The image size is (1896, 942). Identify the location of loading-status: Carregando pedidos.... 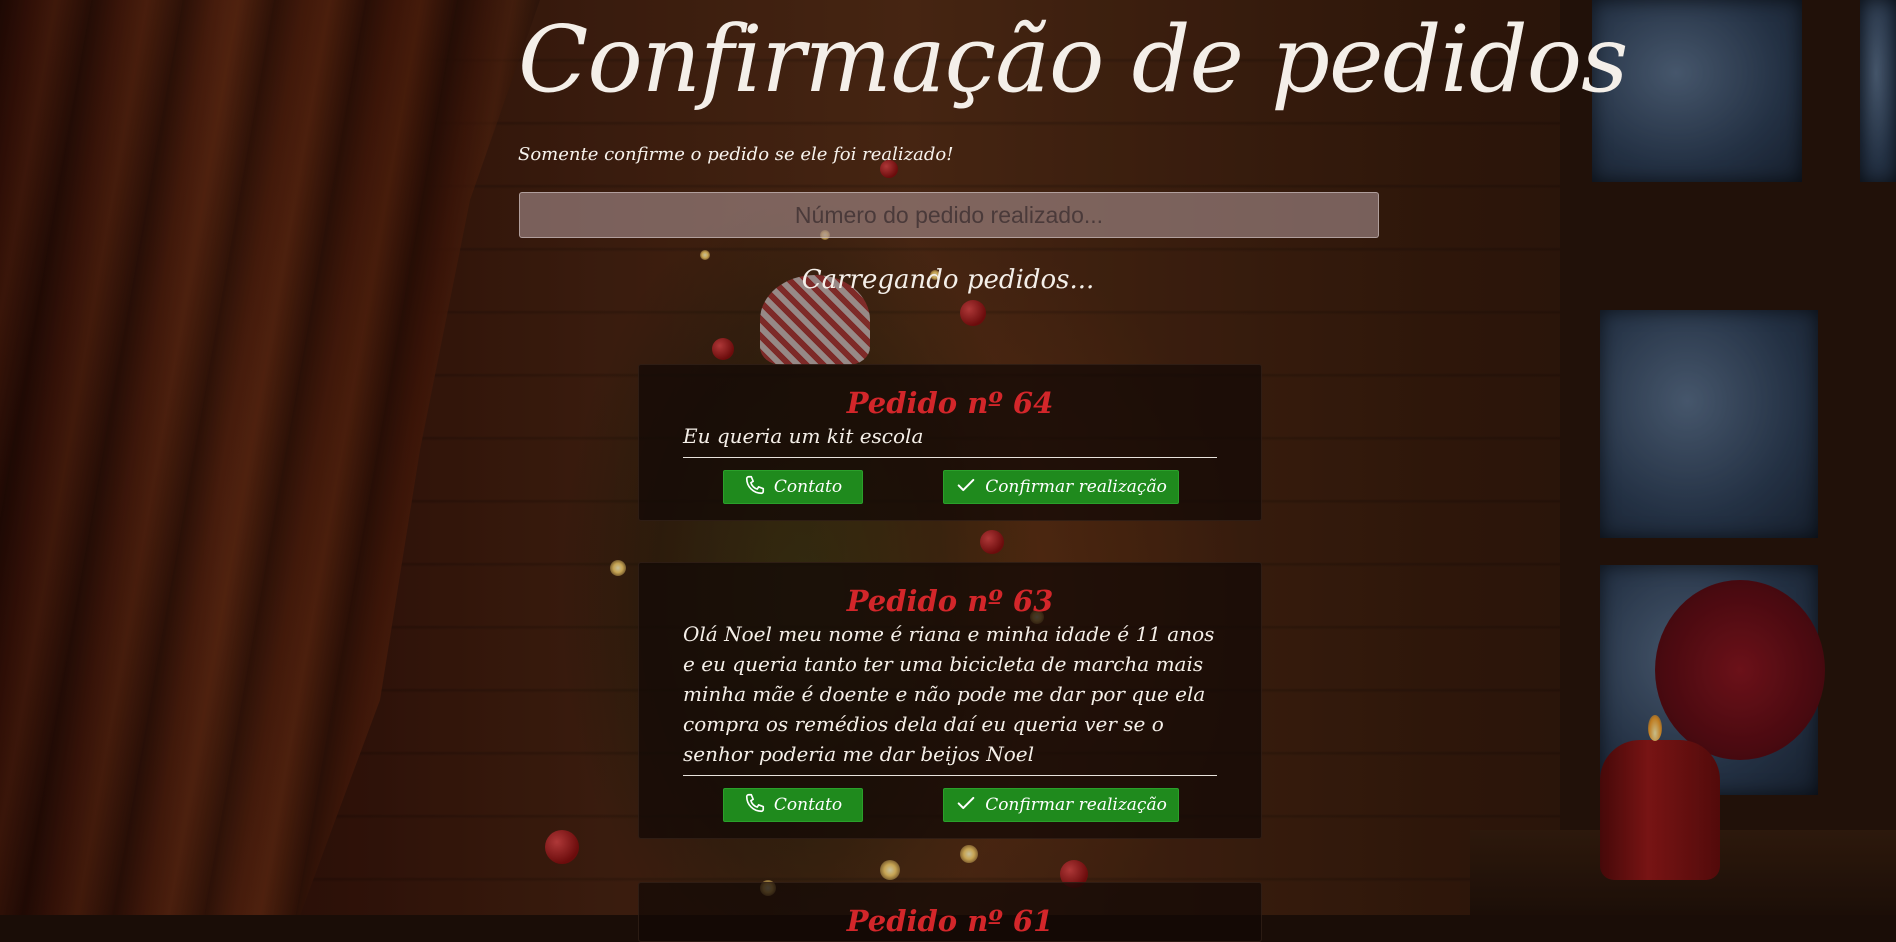
(948, 280).